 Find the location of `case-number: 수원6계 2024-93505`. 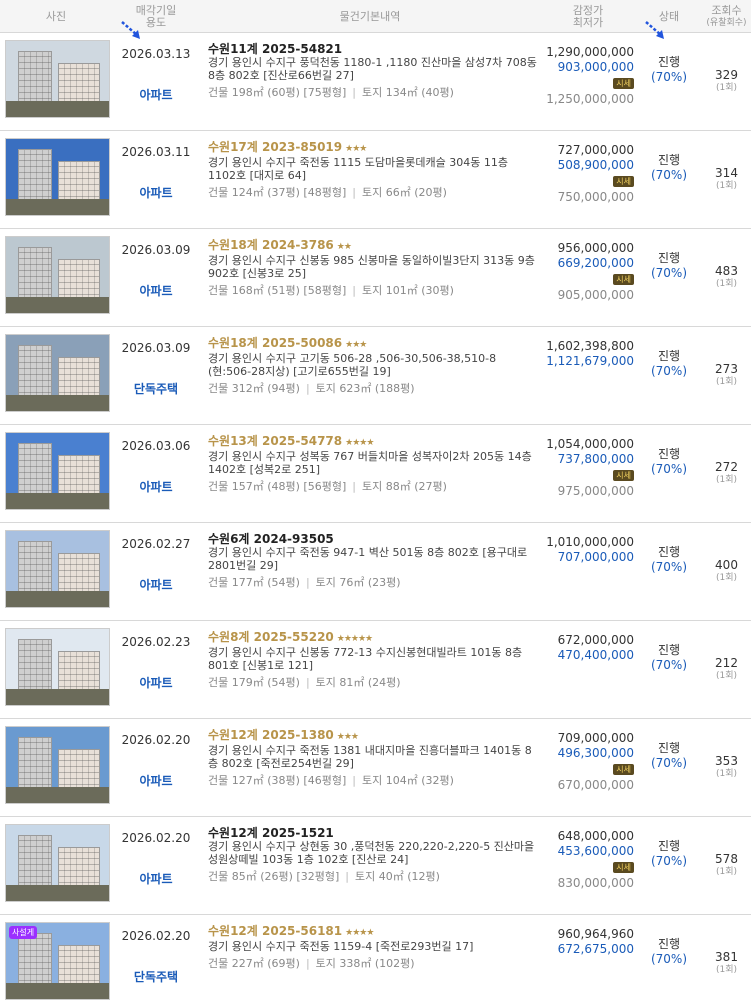

case-number: 수원6계 2024-93505 is located at coordinates (271, 539).